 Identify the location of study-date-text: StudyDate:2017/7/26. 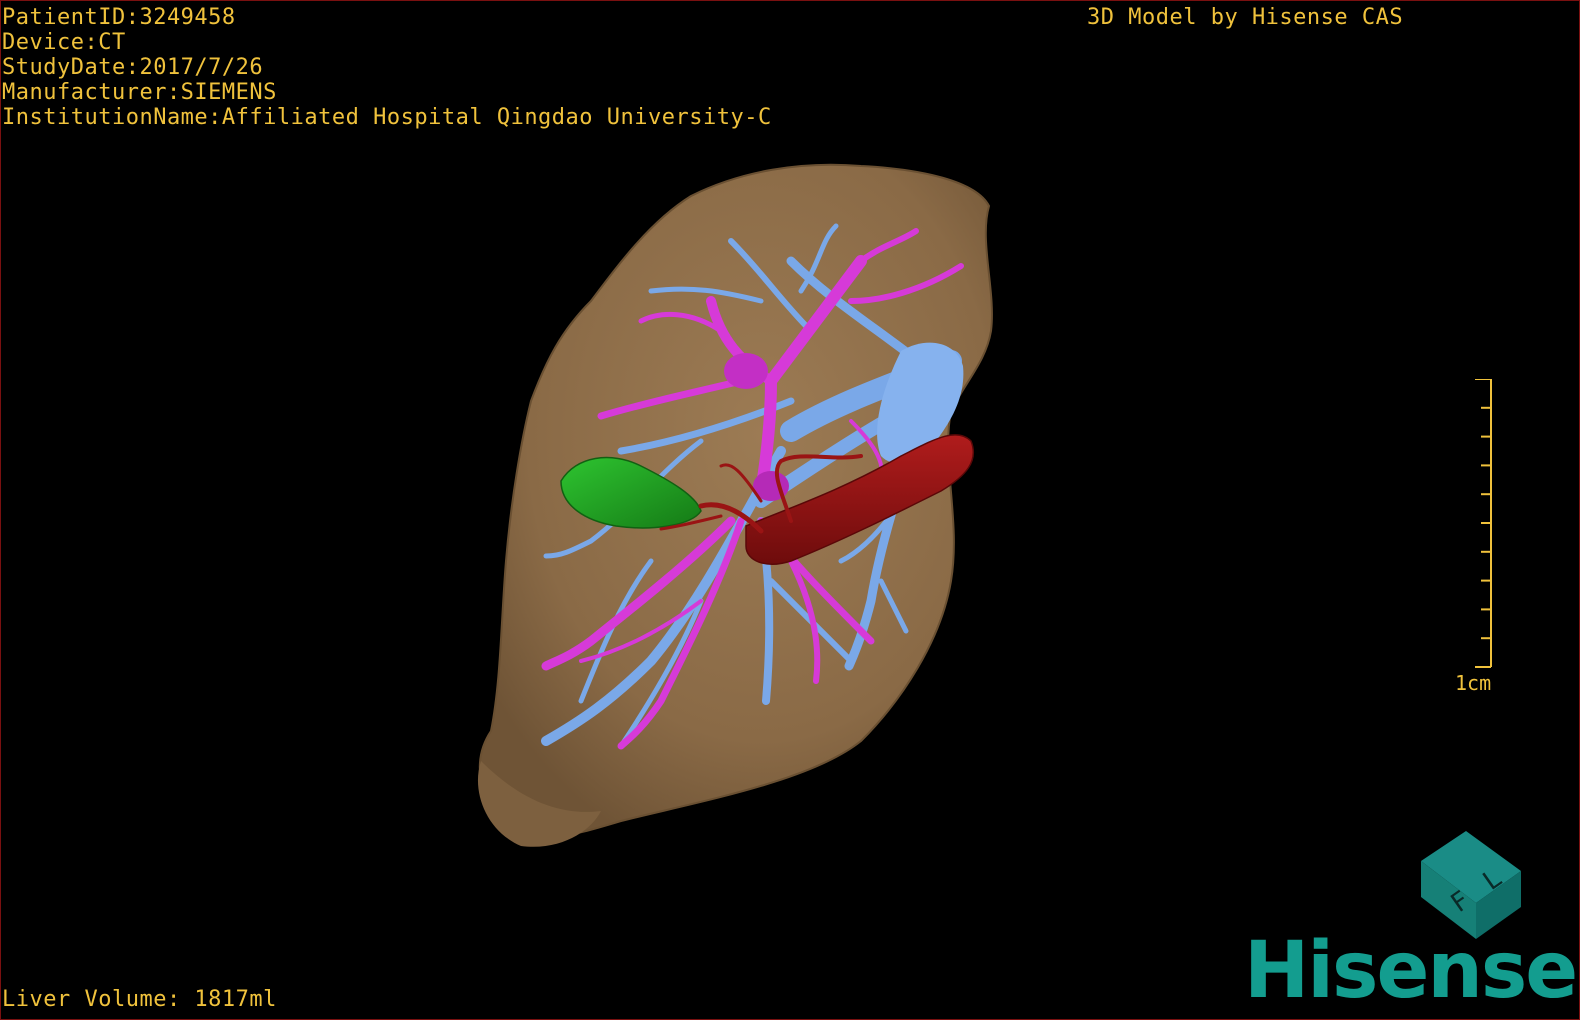
(133, 67).